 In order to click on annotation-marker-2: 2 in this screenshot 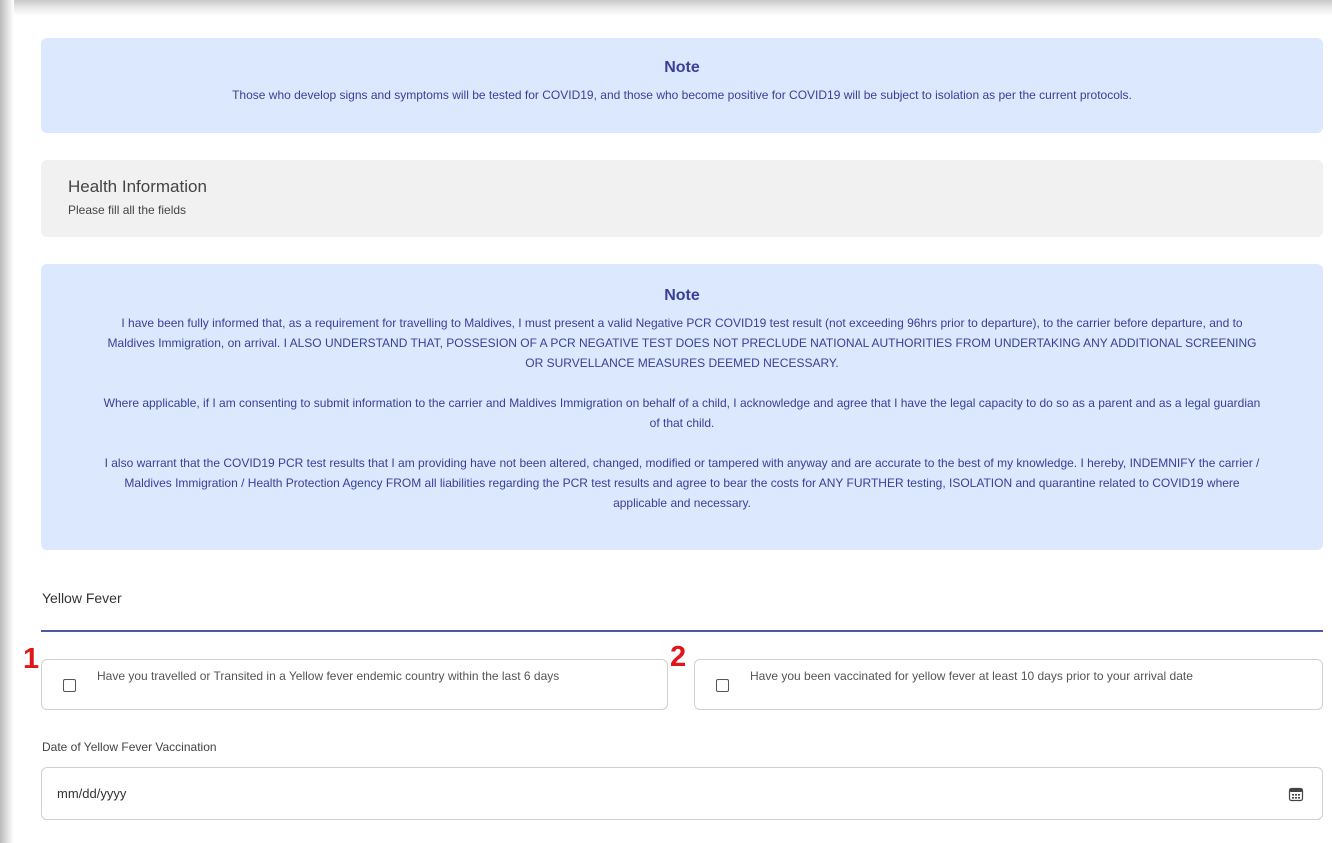, I will do `click(678, 657)`.